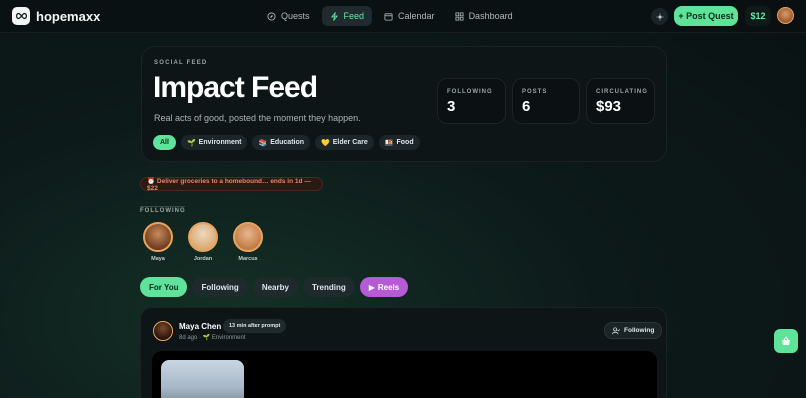  I want to click on books-icon: 📚, so click(263, 143).